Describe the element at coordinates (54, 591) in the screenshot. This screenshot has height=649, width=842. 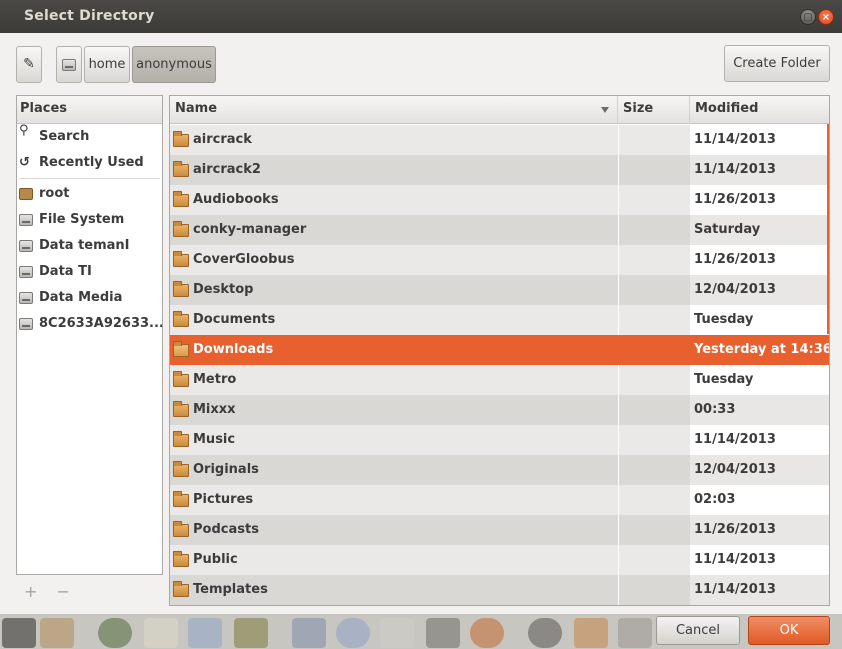
I see `places-add-remove: + −` at that location.